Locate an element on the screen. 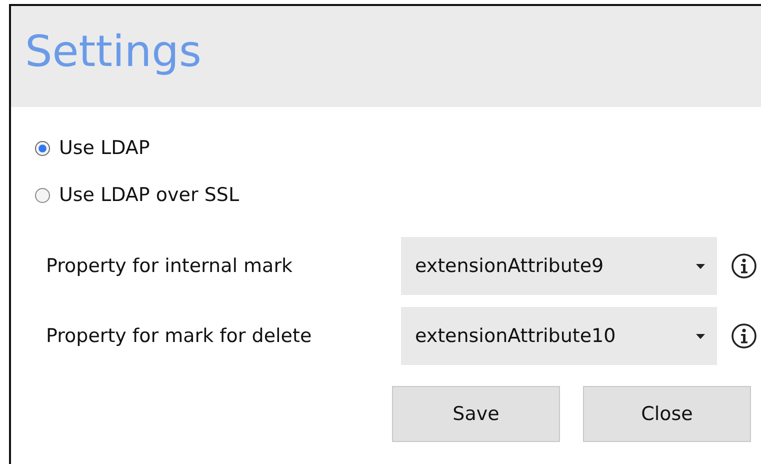 Image resolution: width=761 pixels, height=464 pixels. radio-label: Use LDAP over SSL is located at coordinates (149, 195).